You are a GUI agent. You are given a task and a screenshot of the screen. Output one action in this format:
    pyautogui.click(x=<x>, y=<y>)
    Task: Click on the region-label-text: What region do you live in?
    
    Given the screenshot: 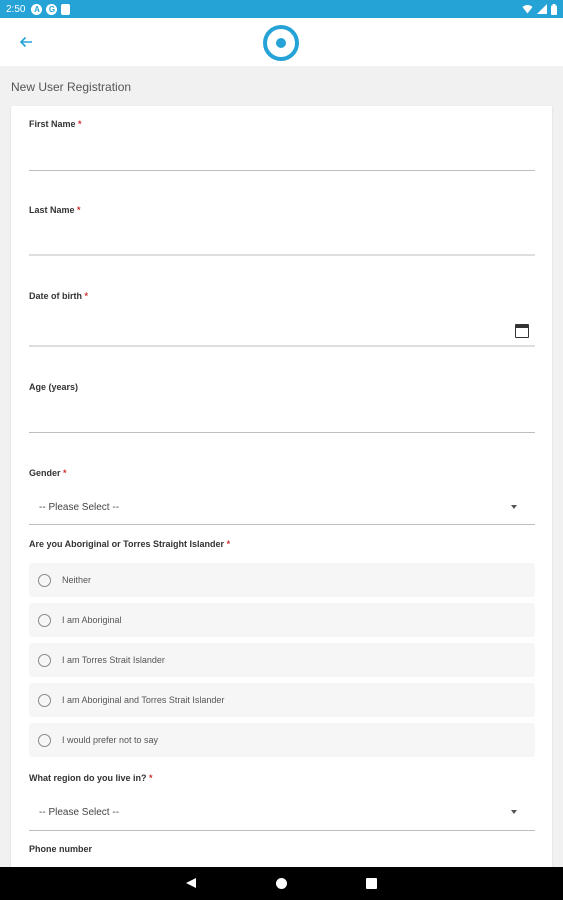 What is the action you would take?
    pyautogui.click(x=88, y=778)
    